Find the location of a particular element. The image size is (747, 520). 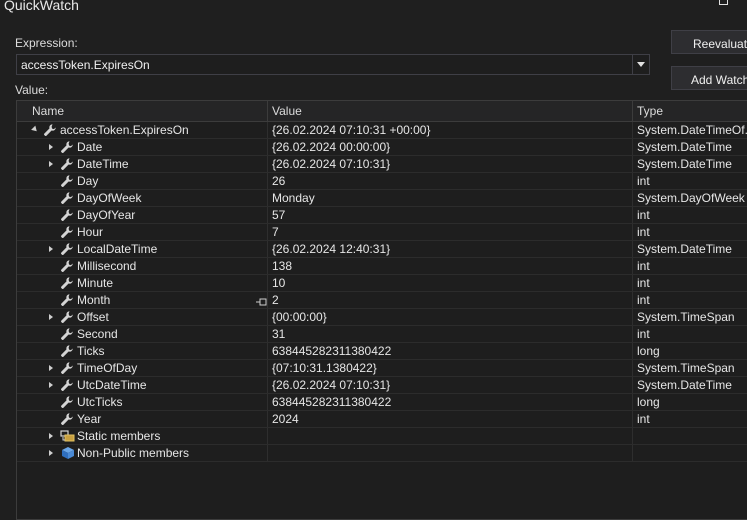

collapse-arrow-icon is located at coordinates (35, 129).